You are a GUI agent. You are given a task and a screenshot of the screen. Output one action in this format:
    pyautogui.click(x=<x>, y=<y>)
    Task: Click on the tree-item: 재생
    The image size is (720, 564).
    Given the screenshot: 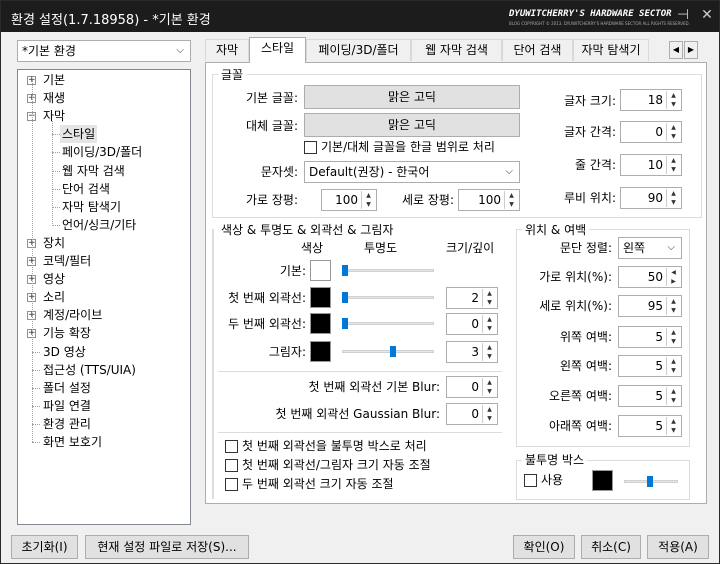 What is the action you would take?
    pyautogui.click(x=54, y=98)
    